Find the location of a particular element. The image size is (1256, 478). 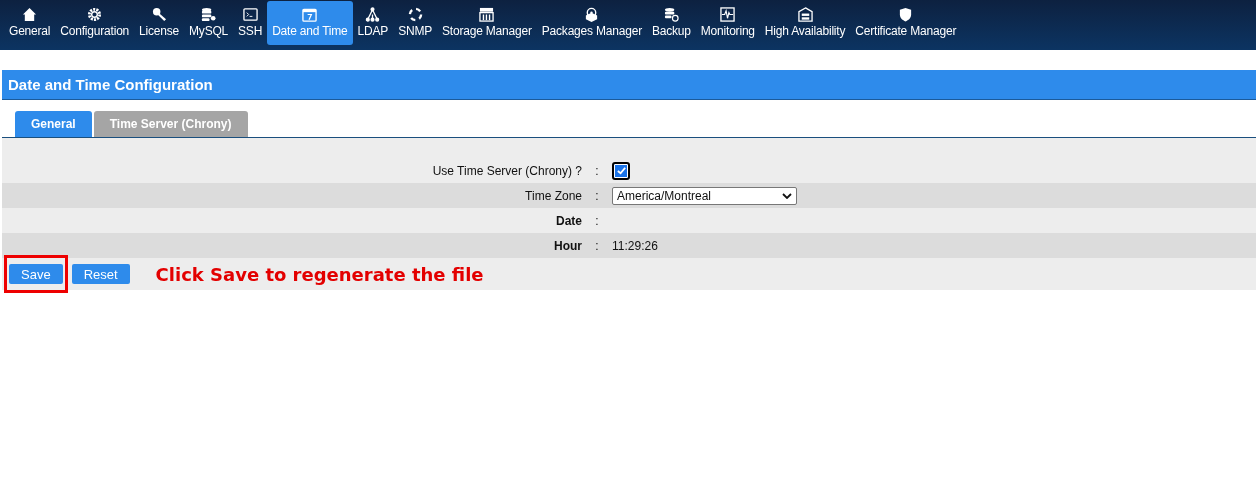

panel-title: Date and Time Configuration is located at coordinates (110, 84).